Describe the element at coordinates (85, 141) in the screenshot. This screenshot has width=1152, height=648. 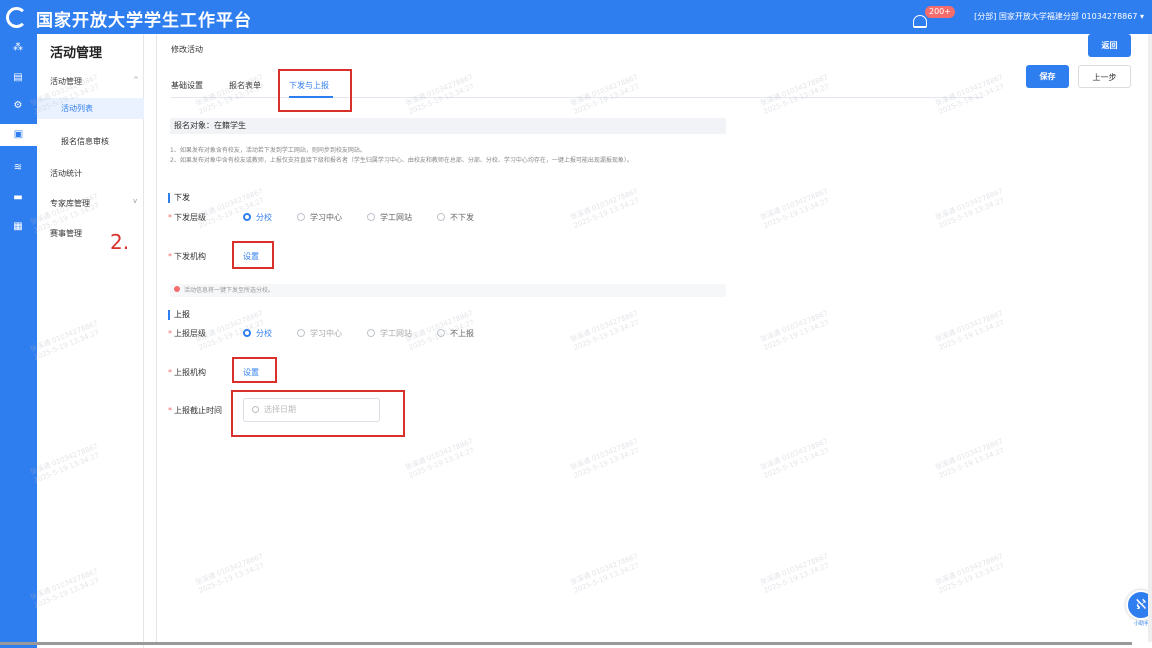
I see `sidebar-item-signup-review: 报名信息审核` at that location.